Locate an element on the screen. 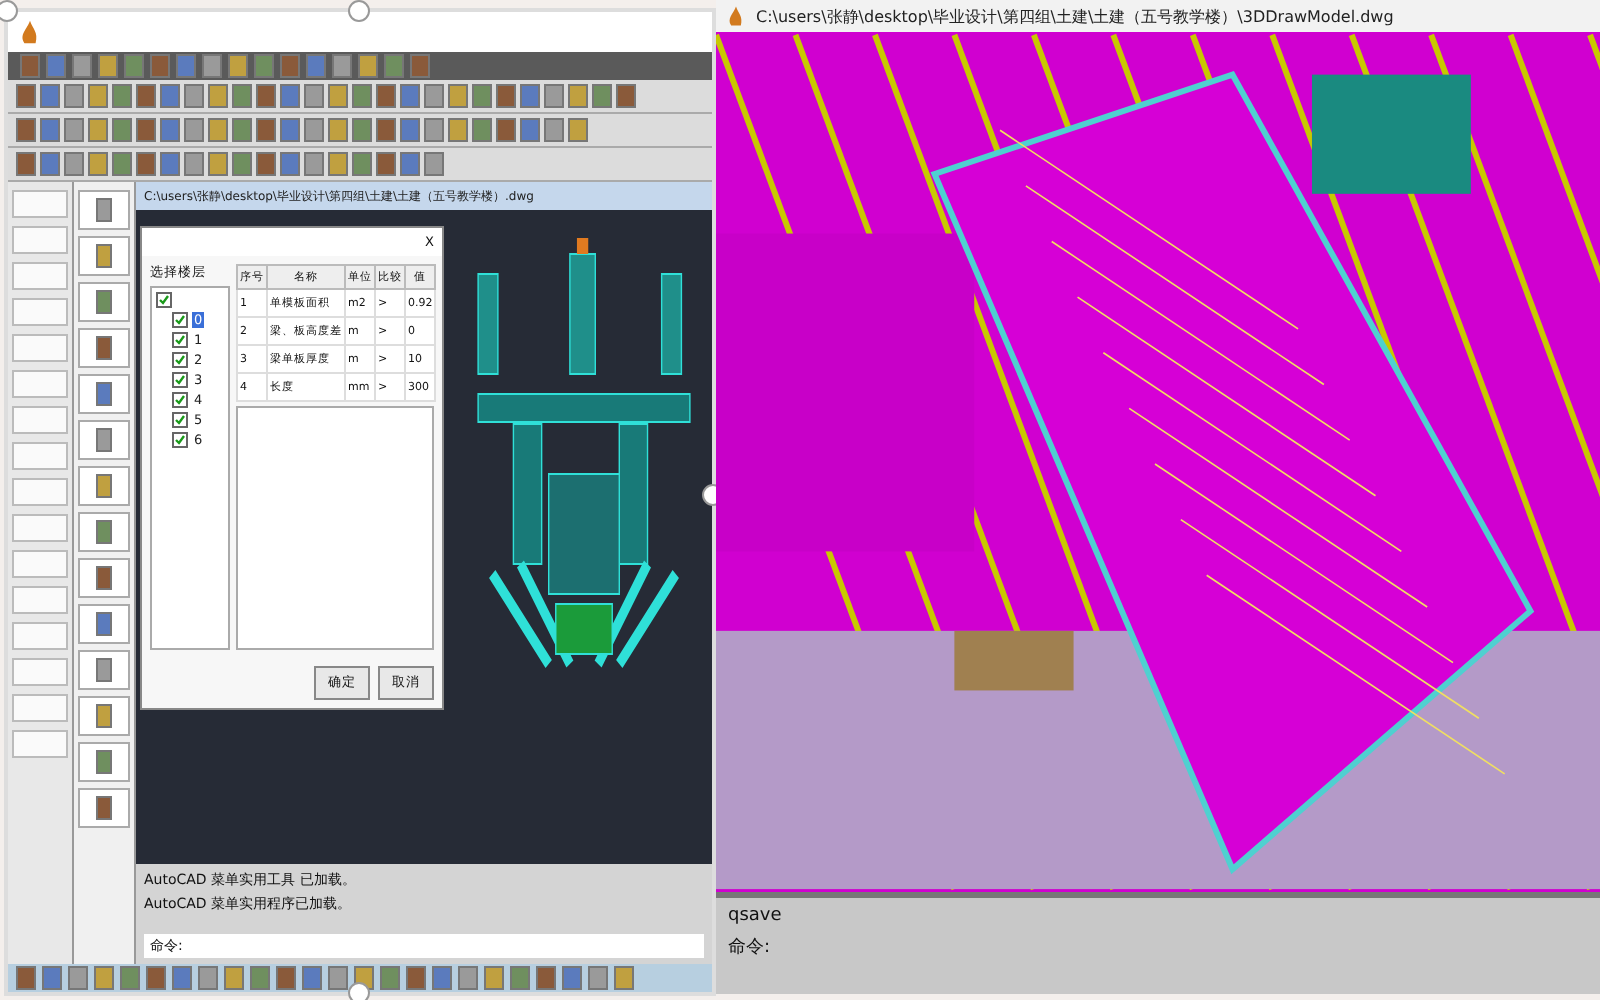  command-line: 命令: is located at coordinates (750, 947).